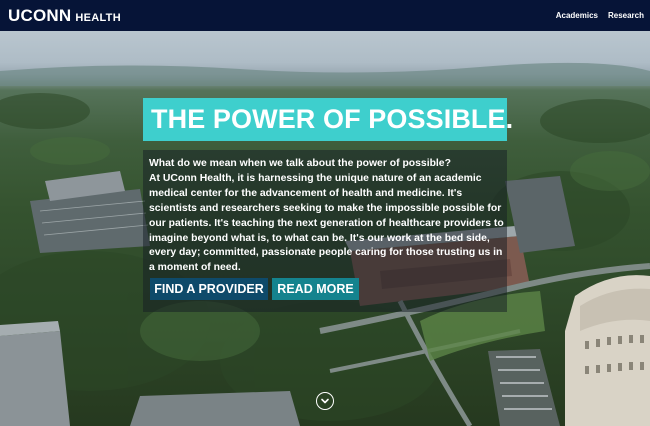 Image resolution: width=650 pixels, height=426 pixels. I want to click on chevron-down-icon, so click(325, 401).